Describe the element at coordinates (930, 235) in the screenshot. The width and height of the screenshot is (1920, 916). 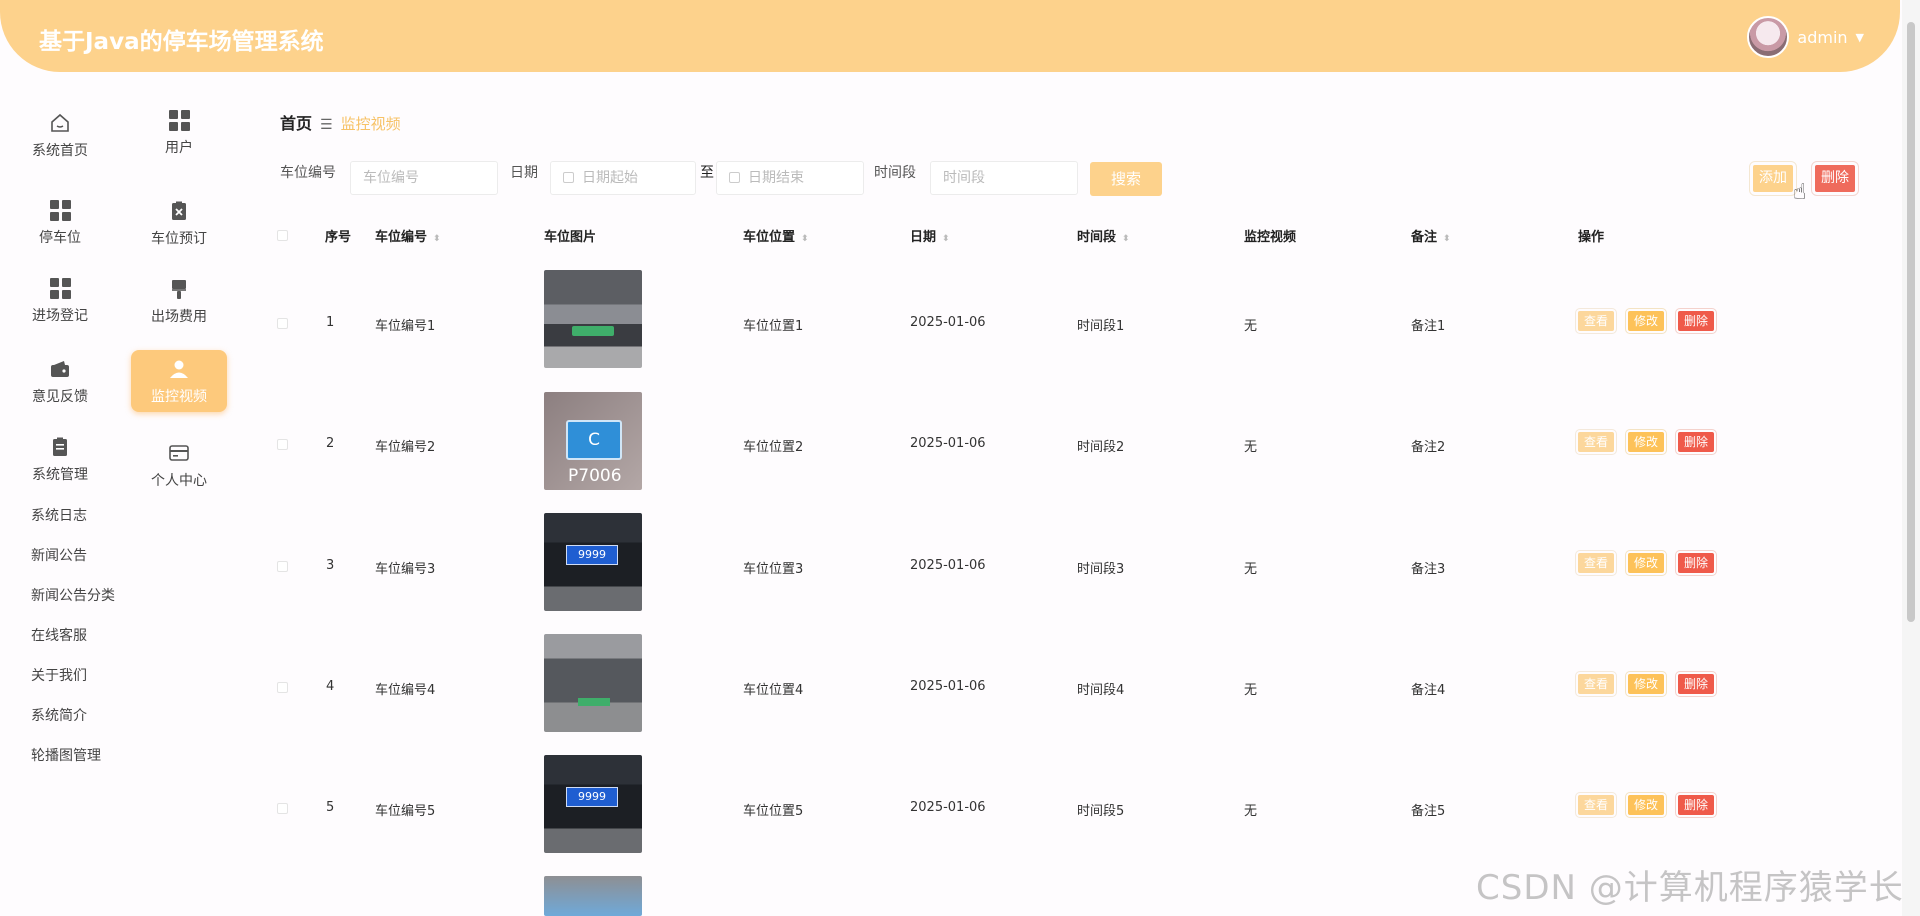
I see `col-header-date: 日期 ⬍` at that location.